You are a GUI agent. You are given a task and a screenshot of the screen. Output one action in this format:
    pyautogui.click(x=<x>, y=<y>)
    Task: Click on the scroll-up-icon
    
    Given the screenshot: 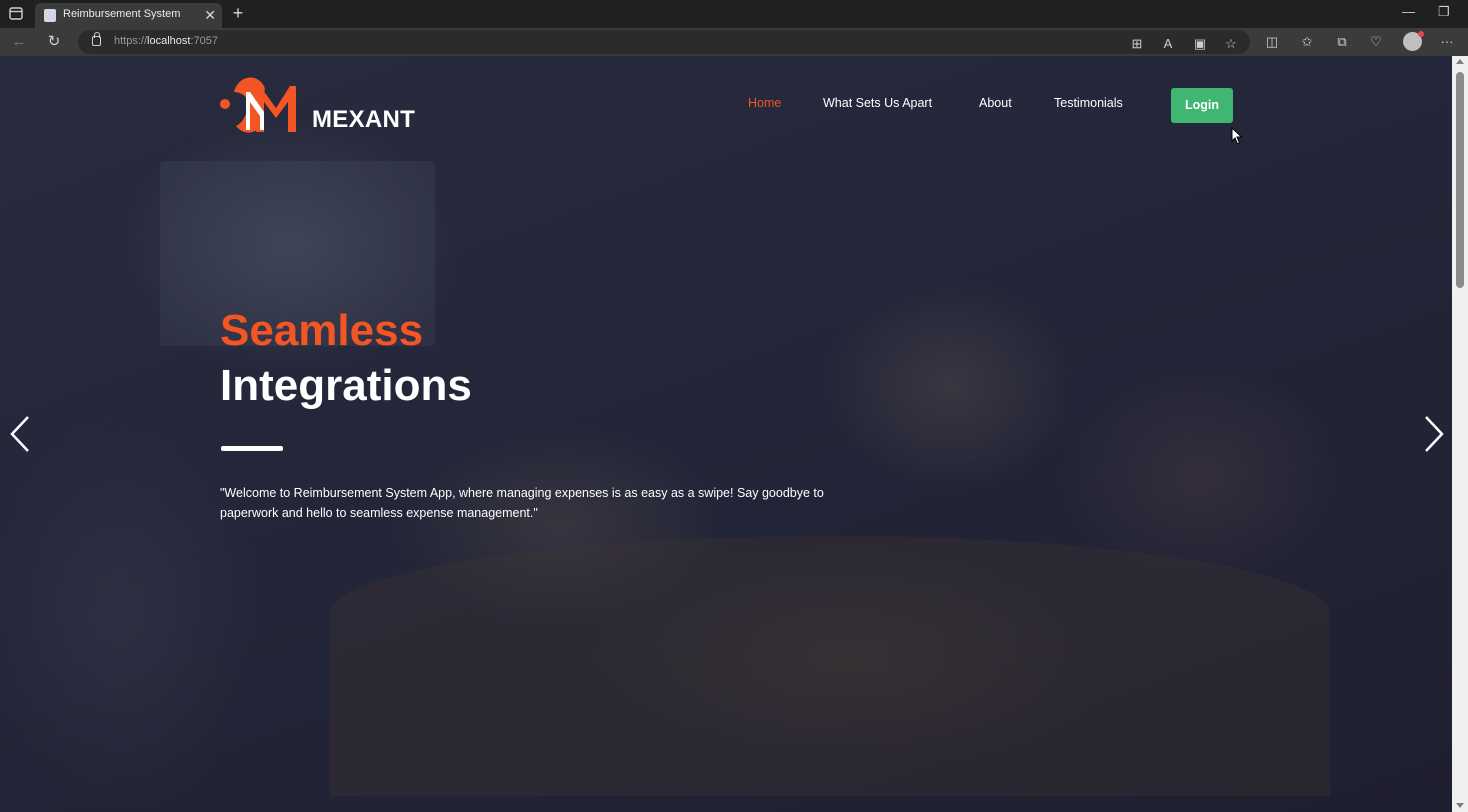 What is the action you would take?
    pyautogui.click(x=1460, y=61)
    